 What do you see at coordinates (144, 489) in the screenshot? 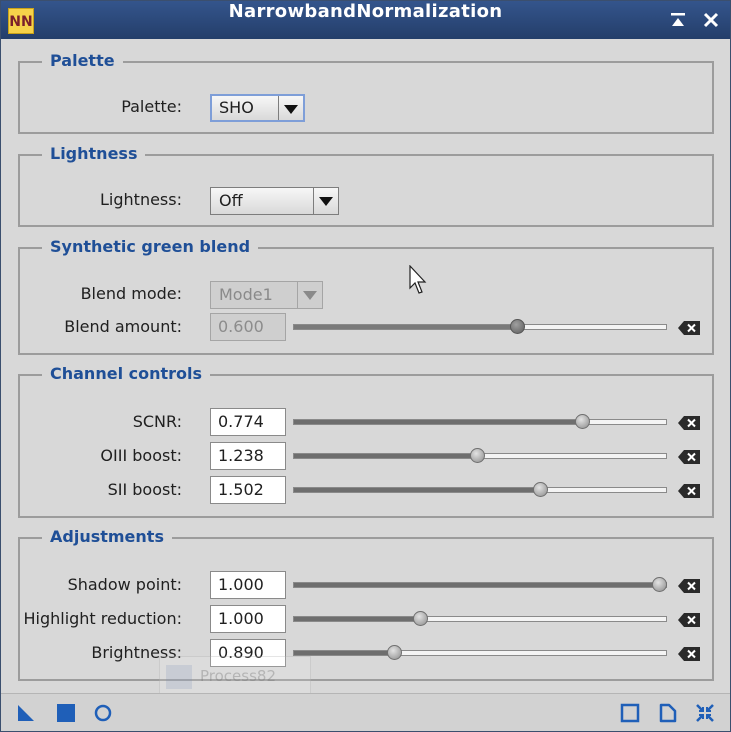
I see `sii-boost-label: SII boost:` at bounding box center [144, 489].